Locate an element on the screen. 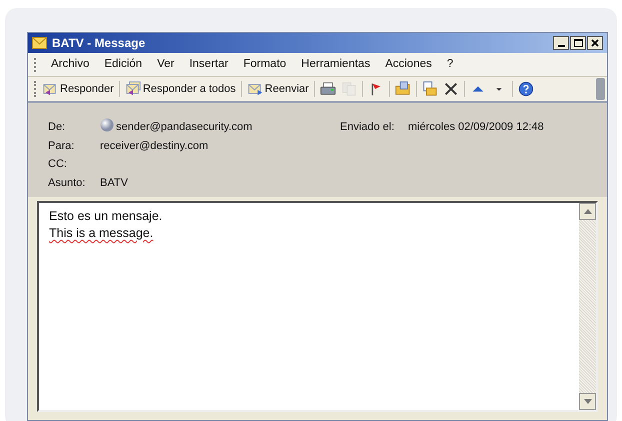 The height and width of the screenshot is (421, 622). scroll-up-button is located at coordinates (587, 211).